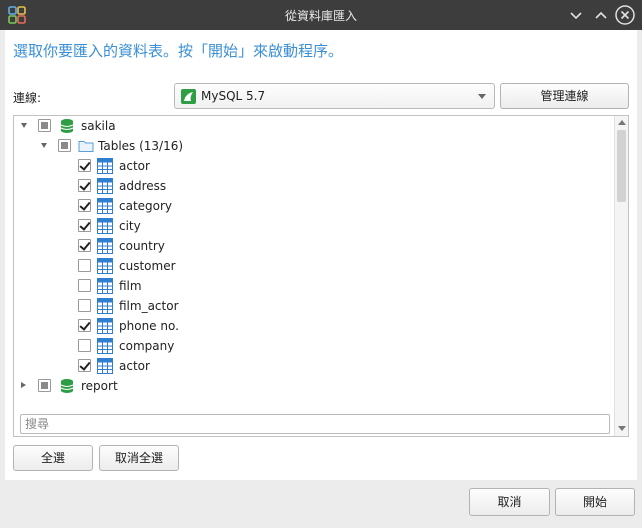 The image size is (642, 528). I want to click on tree-item-label: phone no., so click(149, 326).